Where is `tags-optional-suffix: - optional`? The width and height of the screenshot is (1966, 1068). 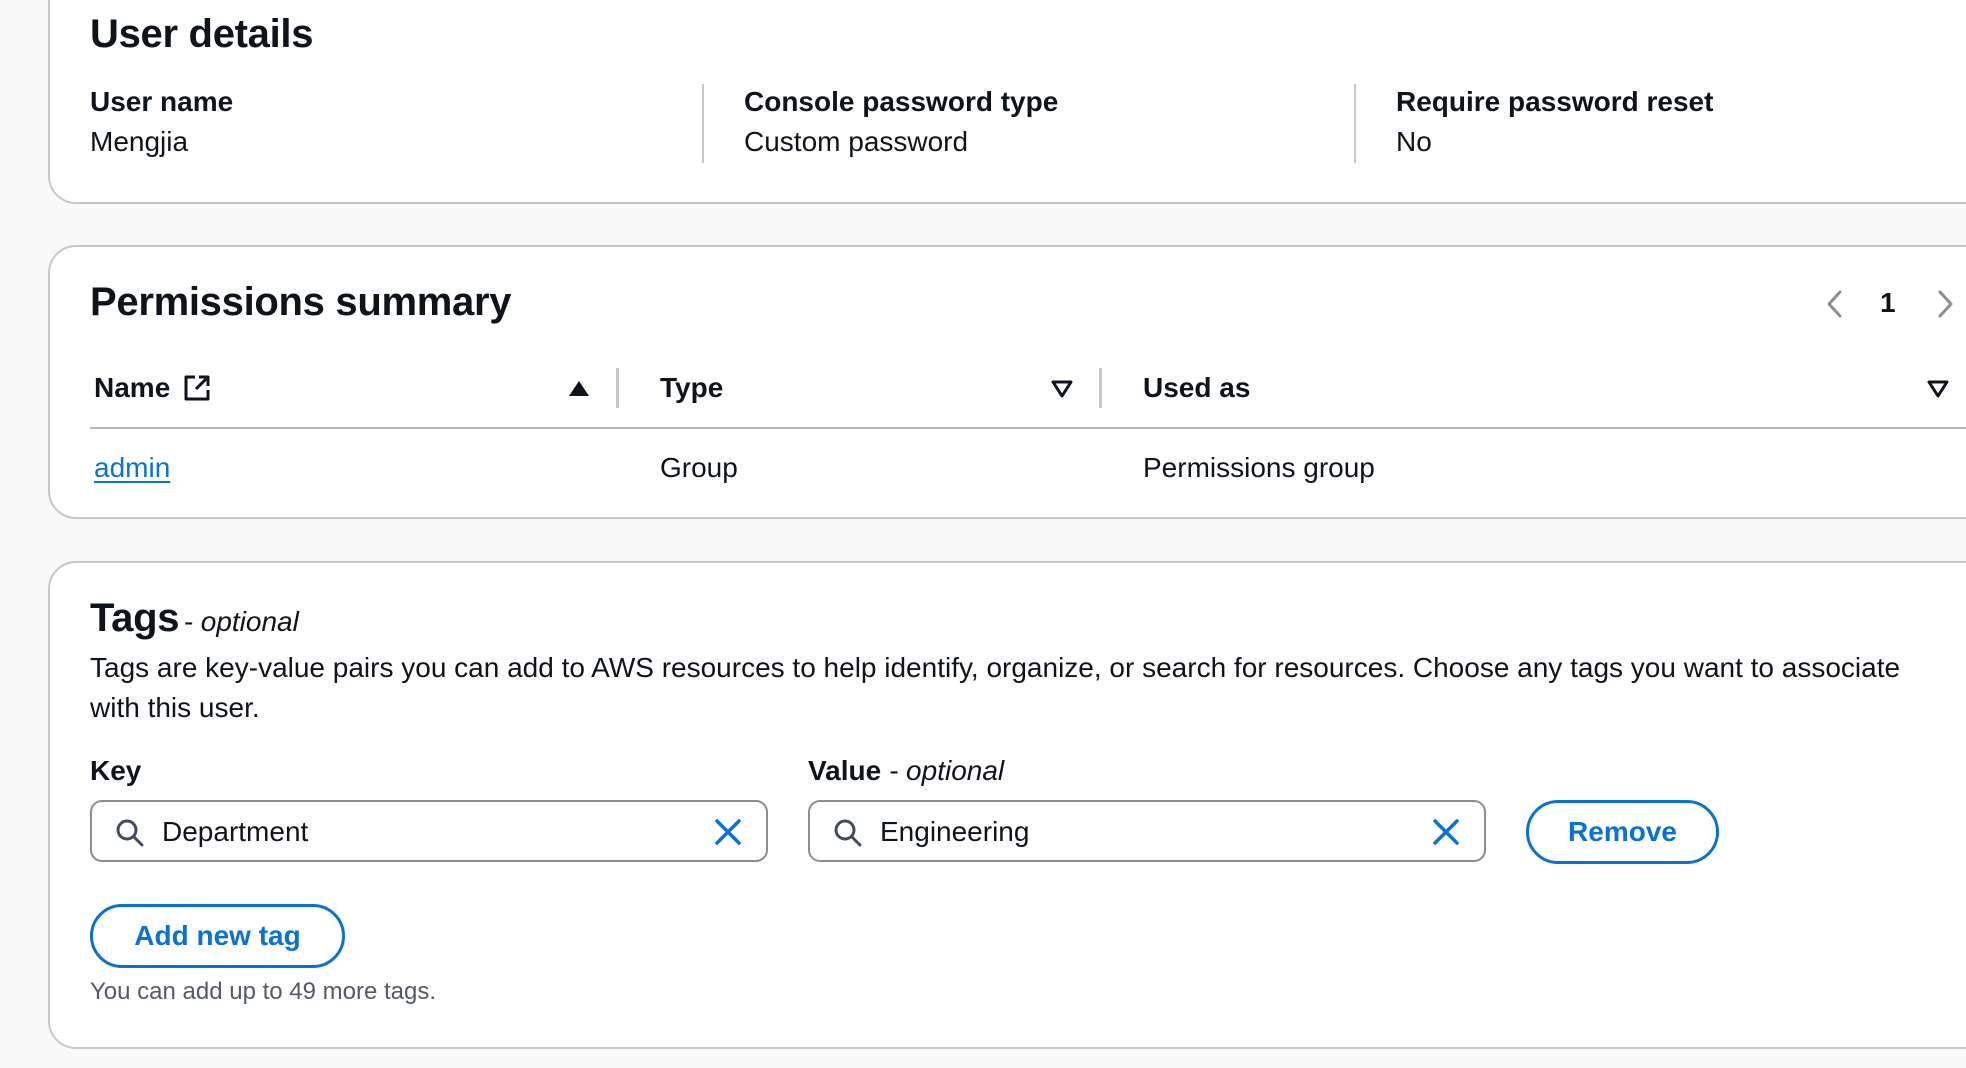 tags-optional-suffix: - optional is located at coordinates (241, 621).